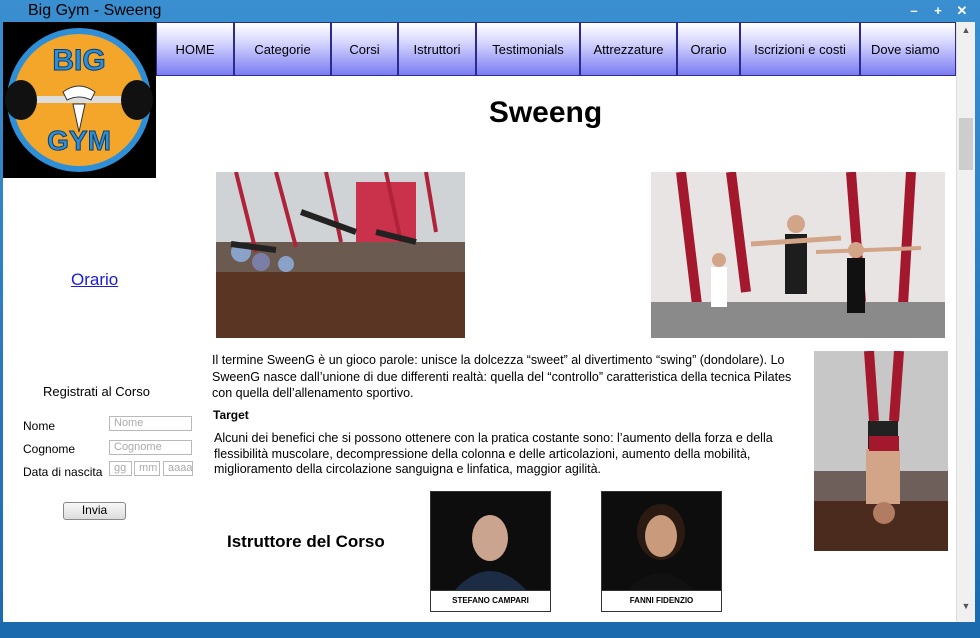 The width and height of the screenshot is (980, 638). Describe the element at coordinates (63, 472) in the screenshot. I see `data-nascita-label: Data di nascita` at that location.